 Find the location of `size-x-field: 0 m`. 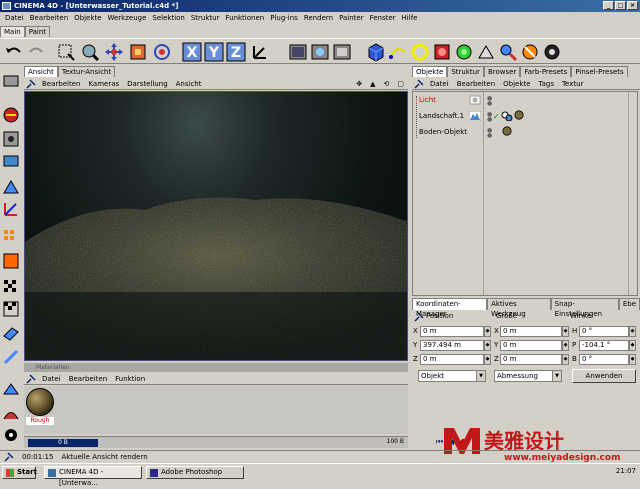

size-x-field: 0 m is located at coordinates (531, 331).